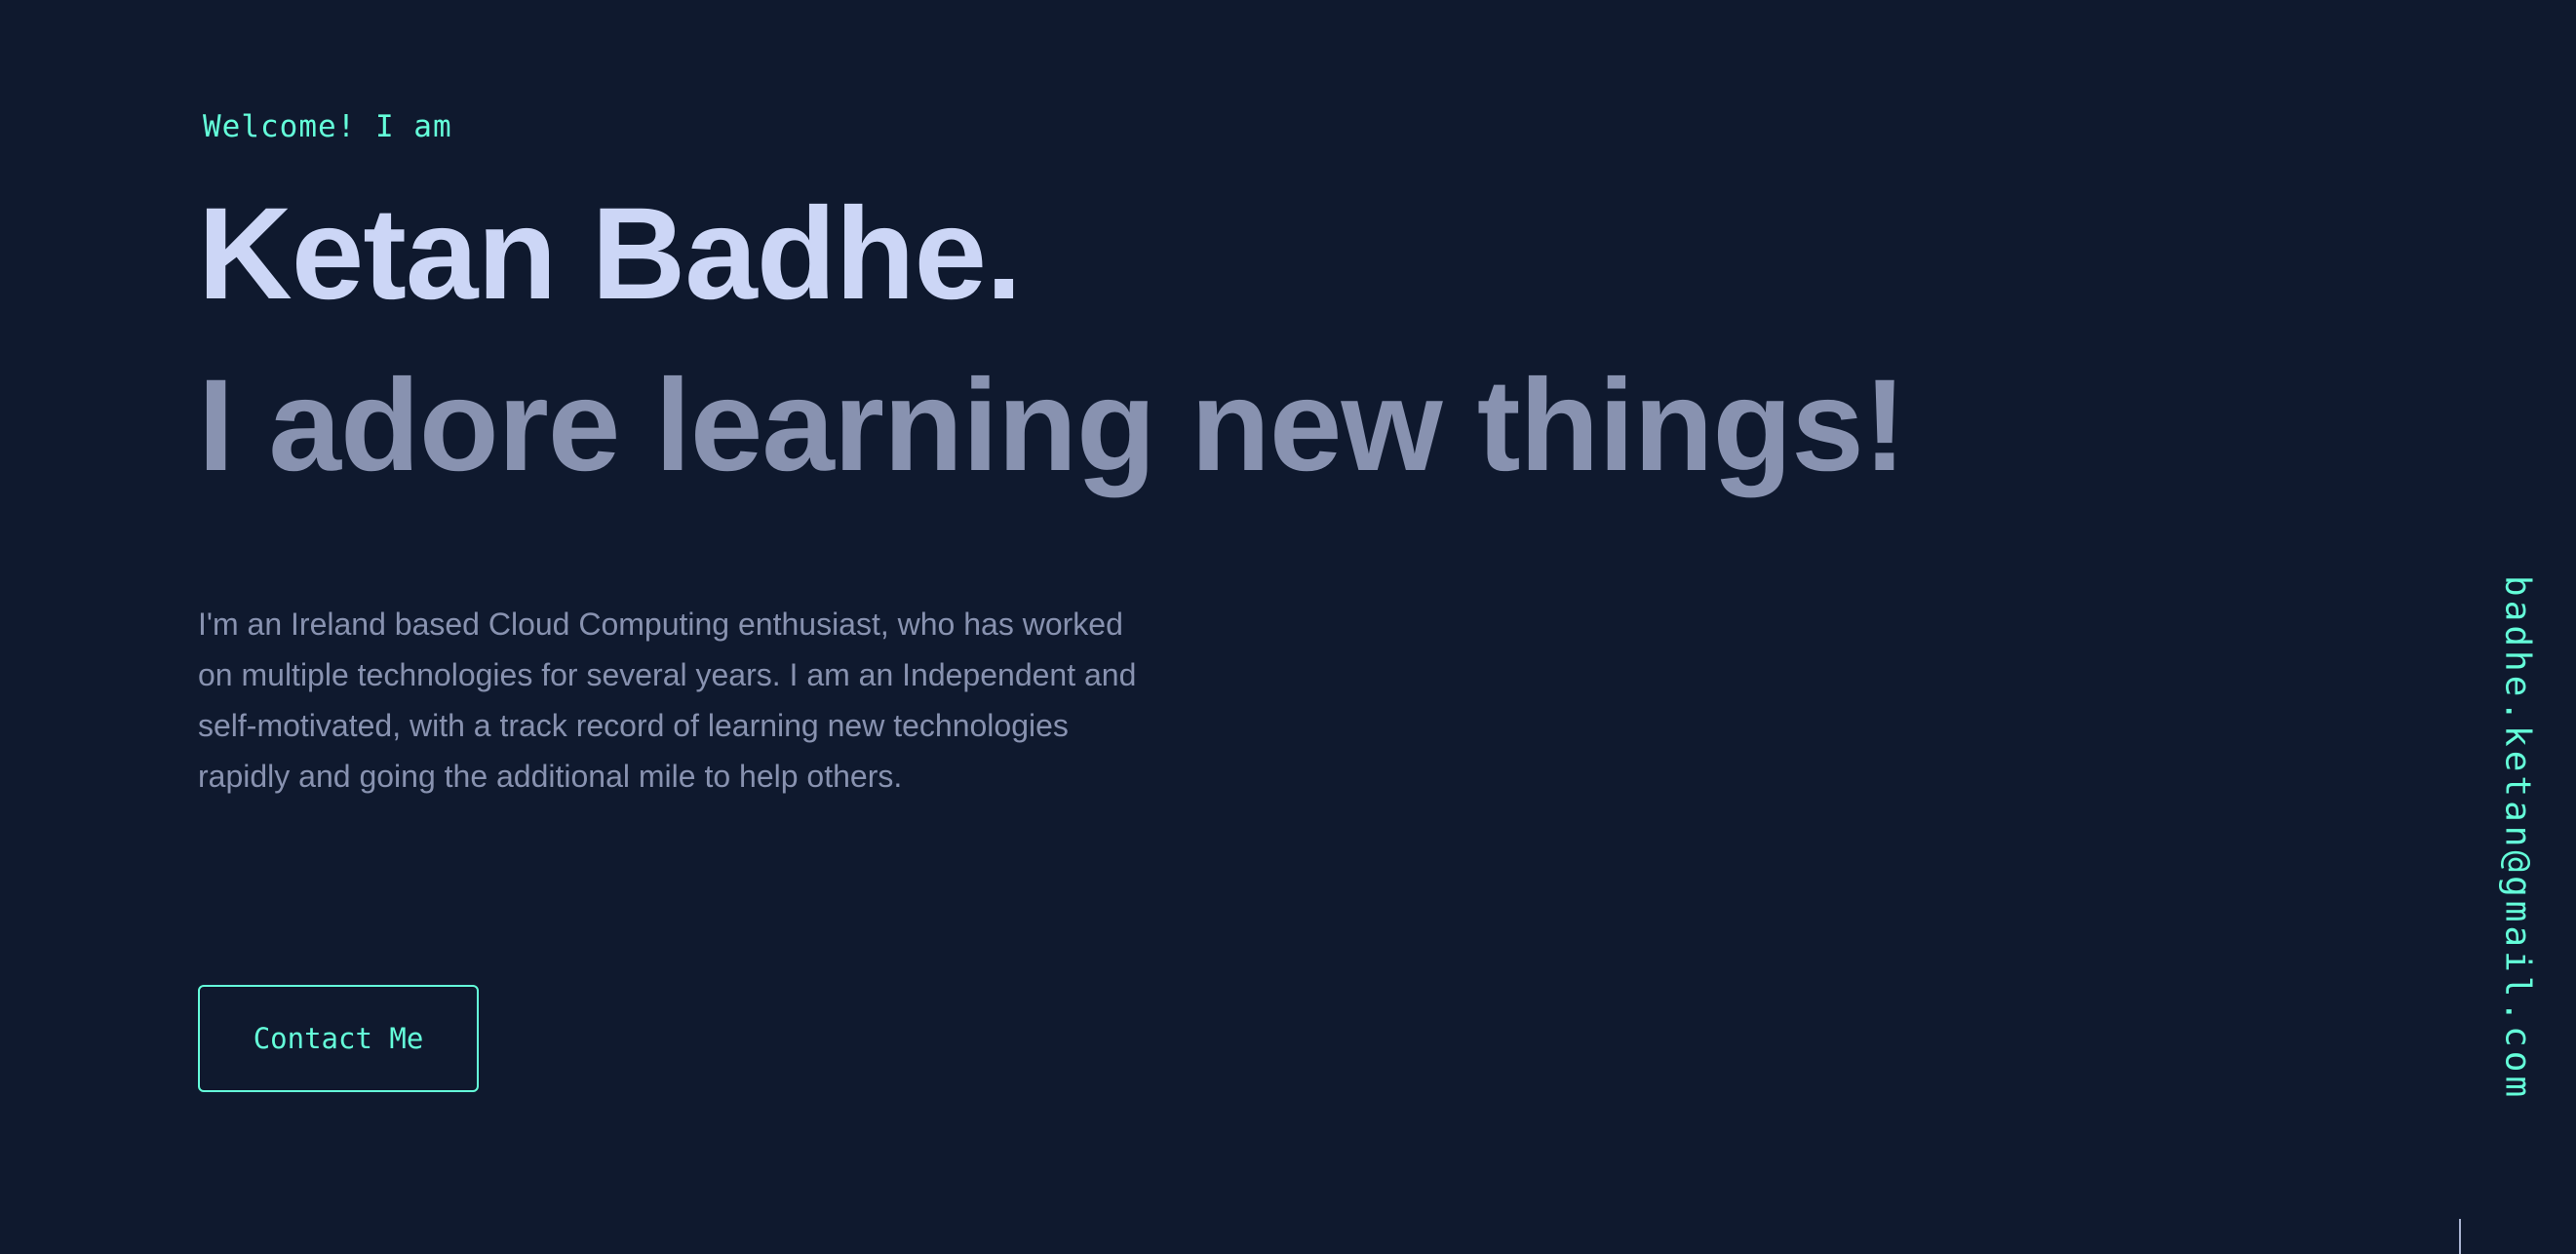 Image resolution: width=2576 pixels, height=1254 pixels. What do you see at coordinates (2460, 1236) in the screenshot?
I see `email-vertical-line` at bounding box center [2460, 1236].